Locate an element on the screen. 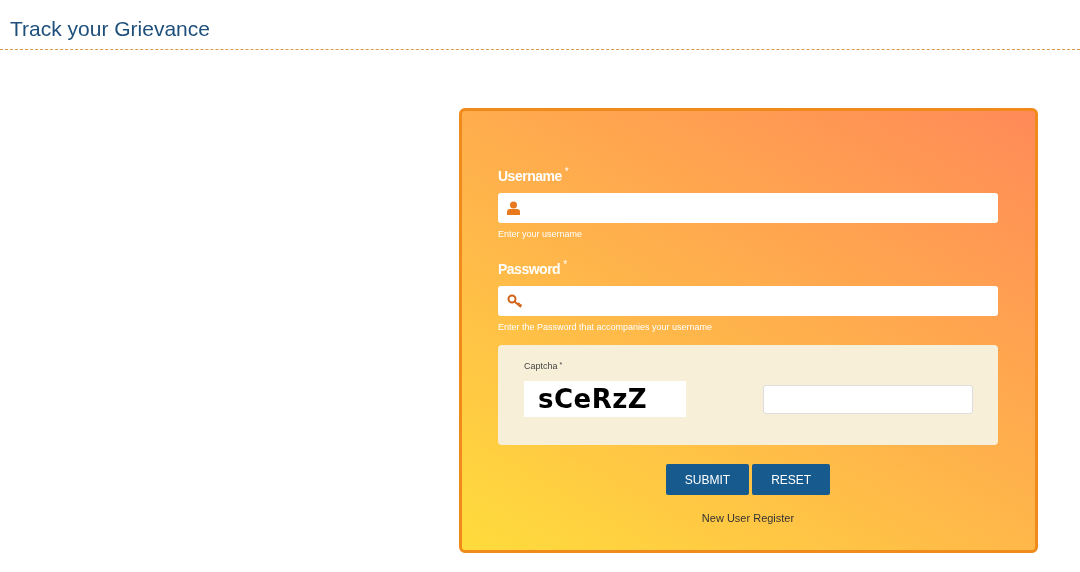  register-link: New User Register is located at coordinates (748, 518).